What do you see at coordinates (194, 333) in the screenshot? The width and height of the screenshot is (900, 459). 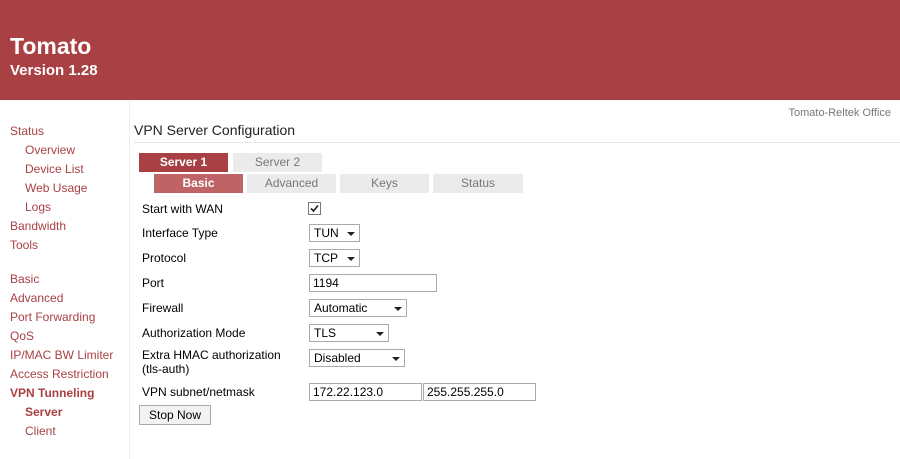 I see `auth-mode-label: Authorization Mode` at bounding box center [194, 333].